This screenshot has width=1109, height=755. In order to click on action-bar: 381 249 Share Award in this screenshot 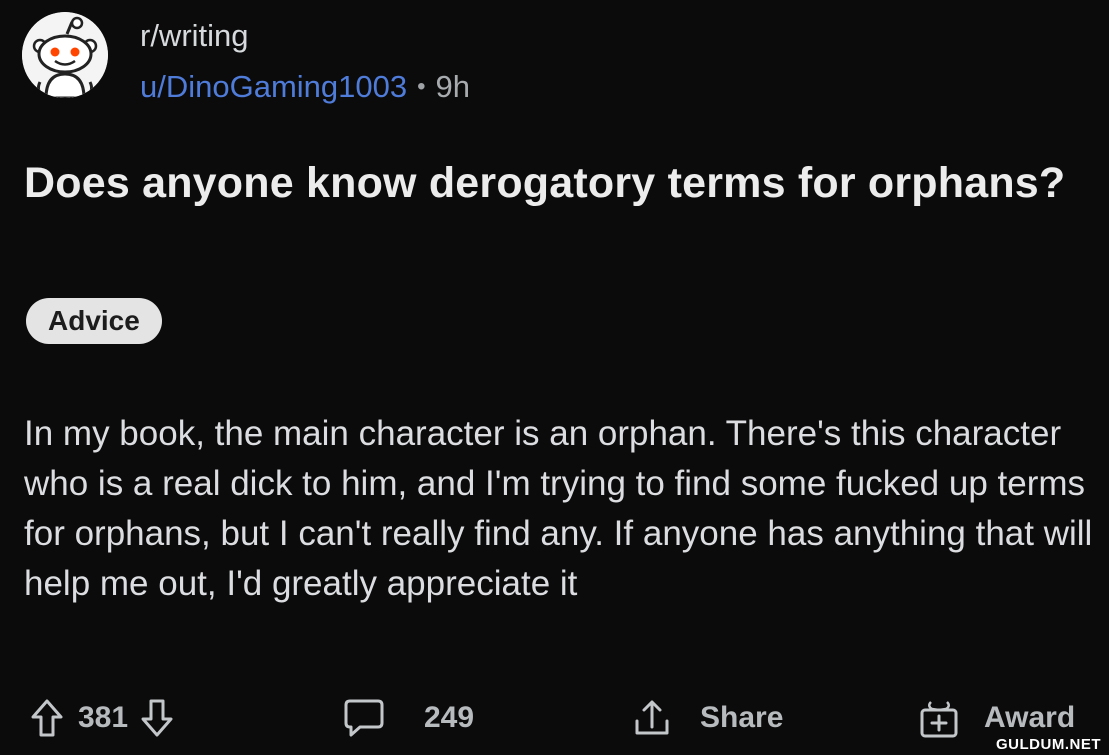, I will do `click(554, 718)`.